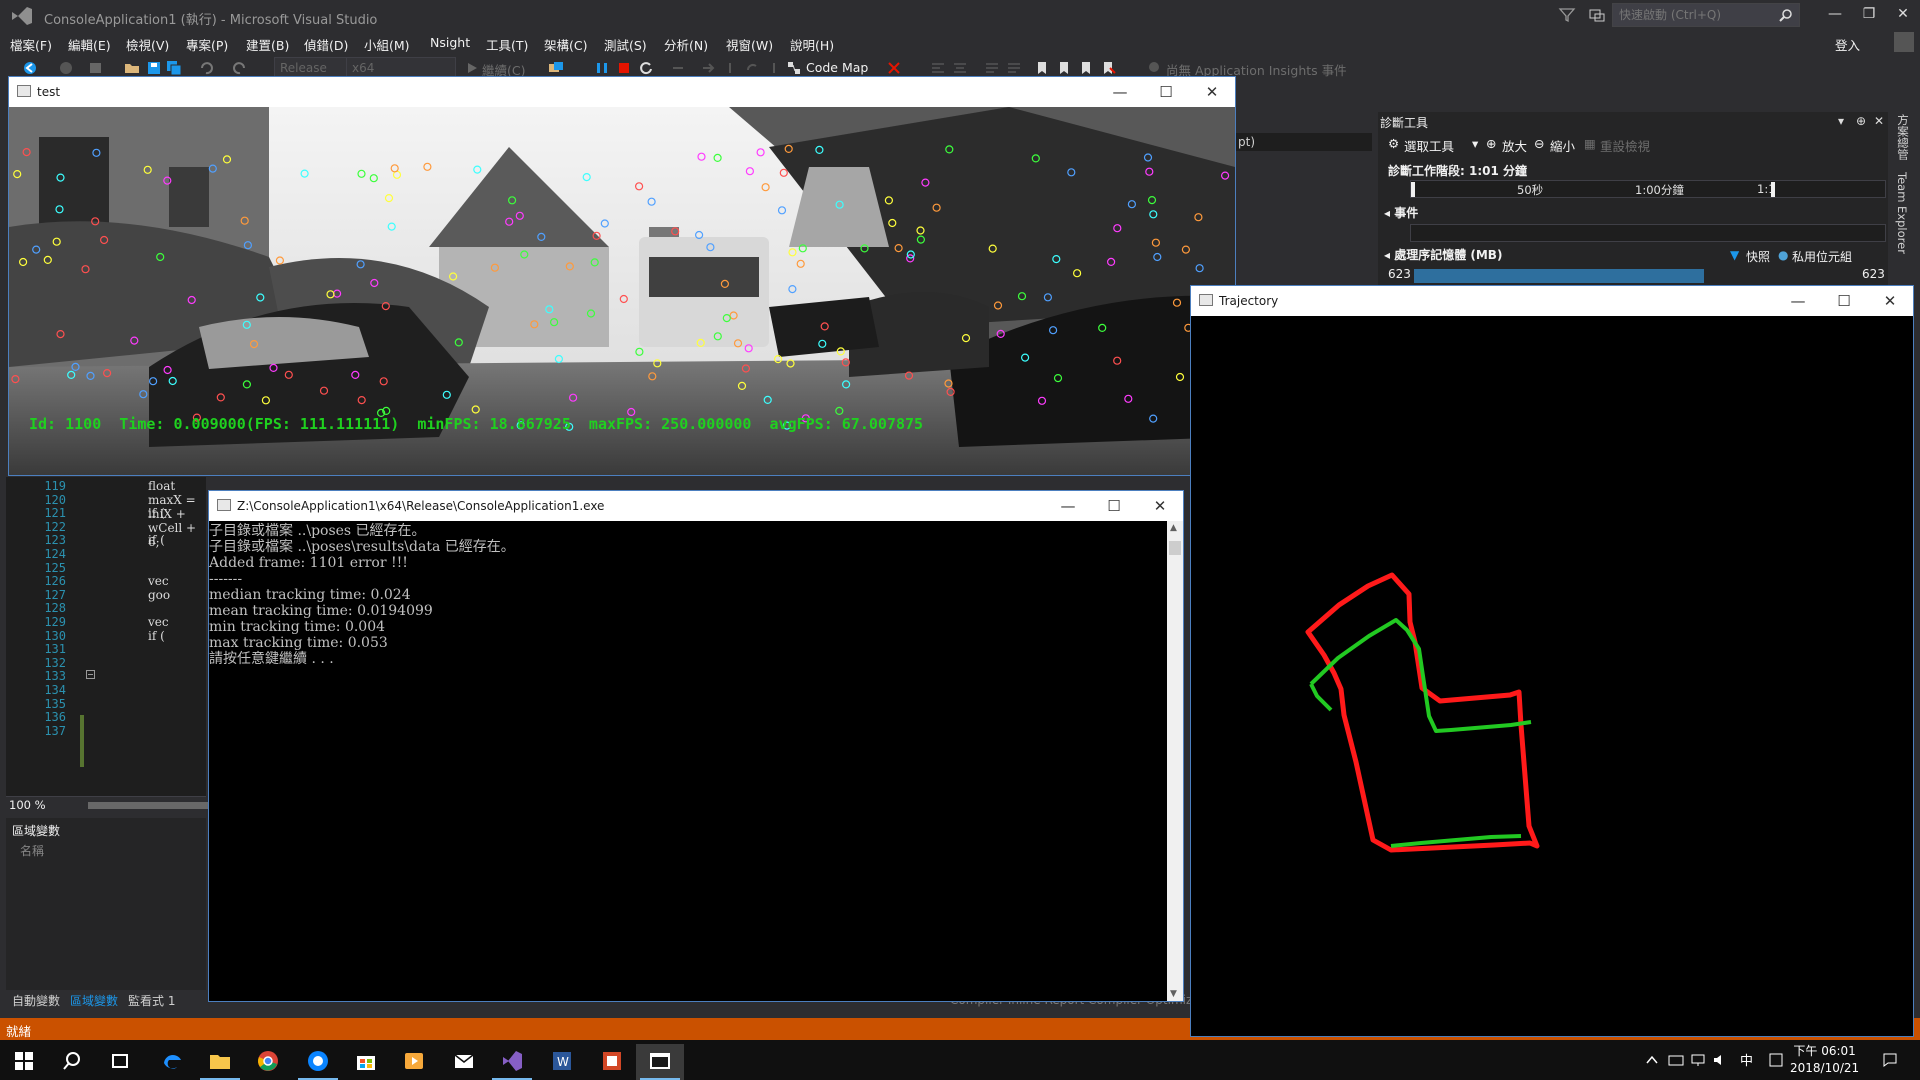 Image resolution: width=1920 pixels, height=1080 pixels. Describe the element at coordinates (387, 44) in the screenshot. I see `menu-team: 小組(M)` at that location.